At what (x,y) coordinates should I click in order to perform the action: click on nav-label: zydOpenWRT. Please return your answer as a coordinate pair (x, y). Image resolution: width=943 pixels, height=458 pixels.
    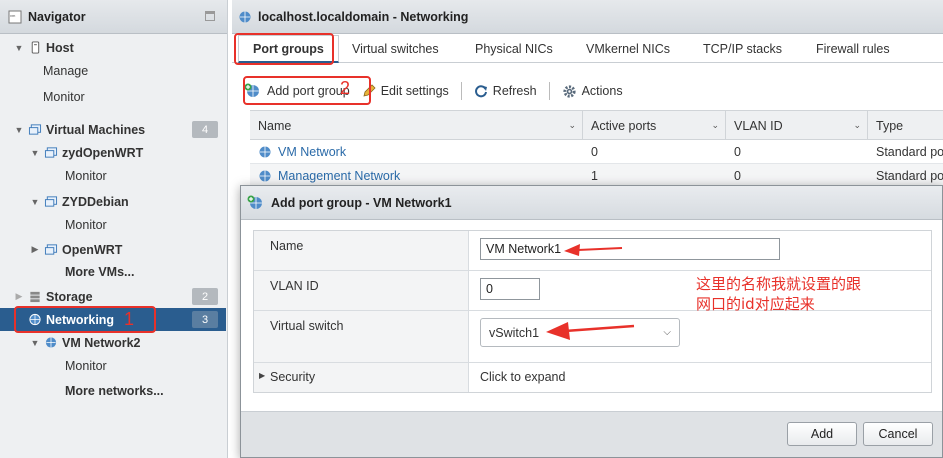
    Looking at the image, I should click on (103, 152).